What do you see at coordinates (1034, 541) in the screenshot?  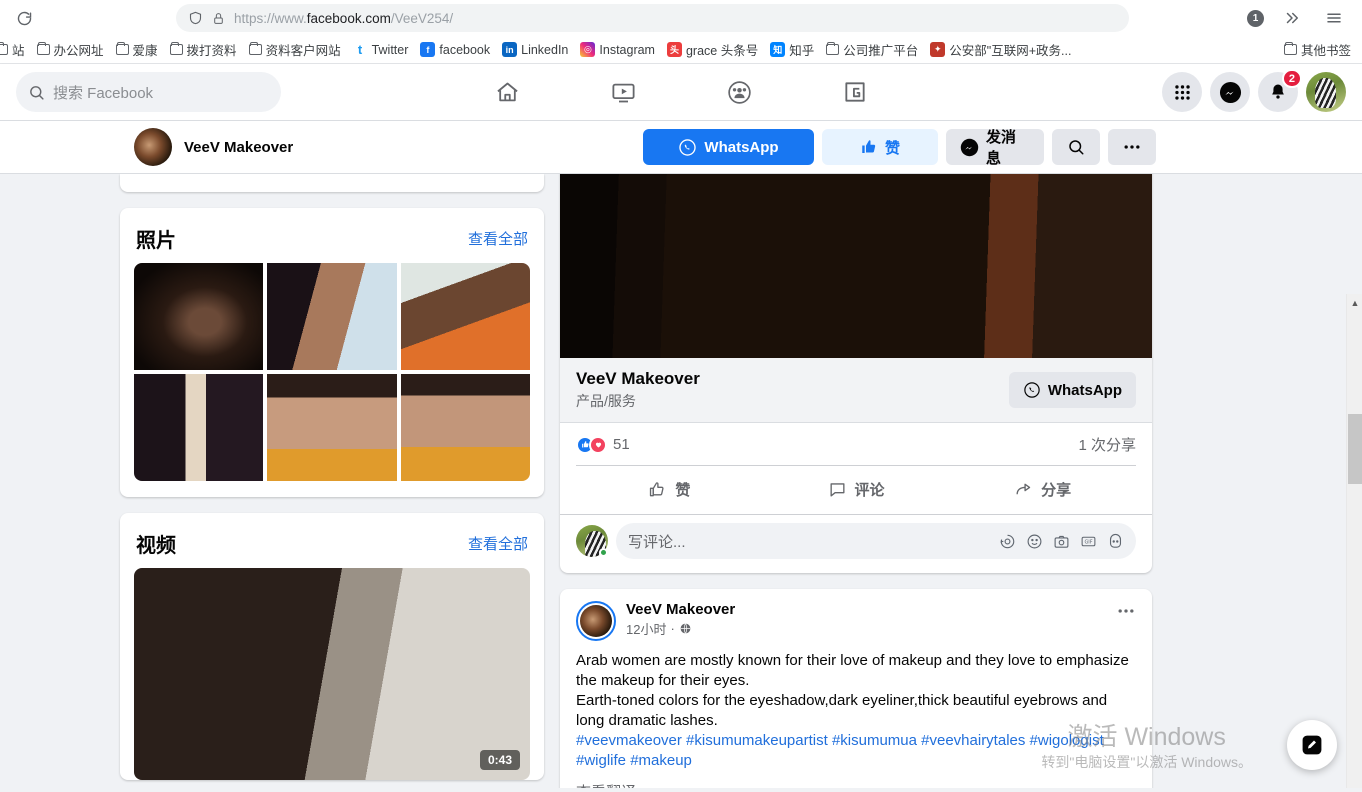 I see `emoji-icon` at bounding box center [1034, 541].